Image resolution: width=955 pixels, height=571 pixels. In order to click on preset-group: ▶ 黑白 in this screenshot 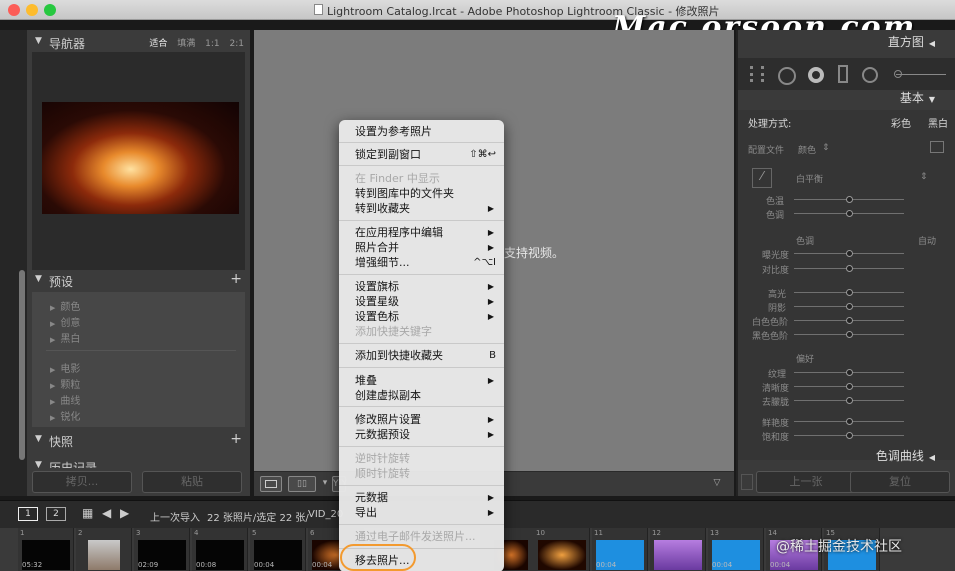, I will do `click(65, 337)`.